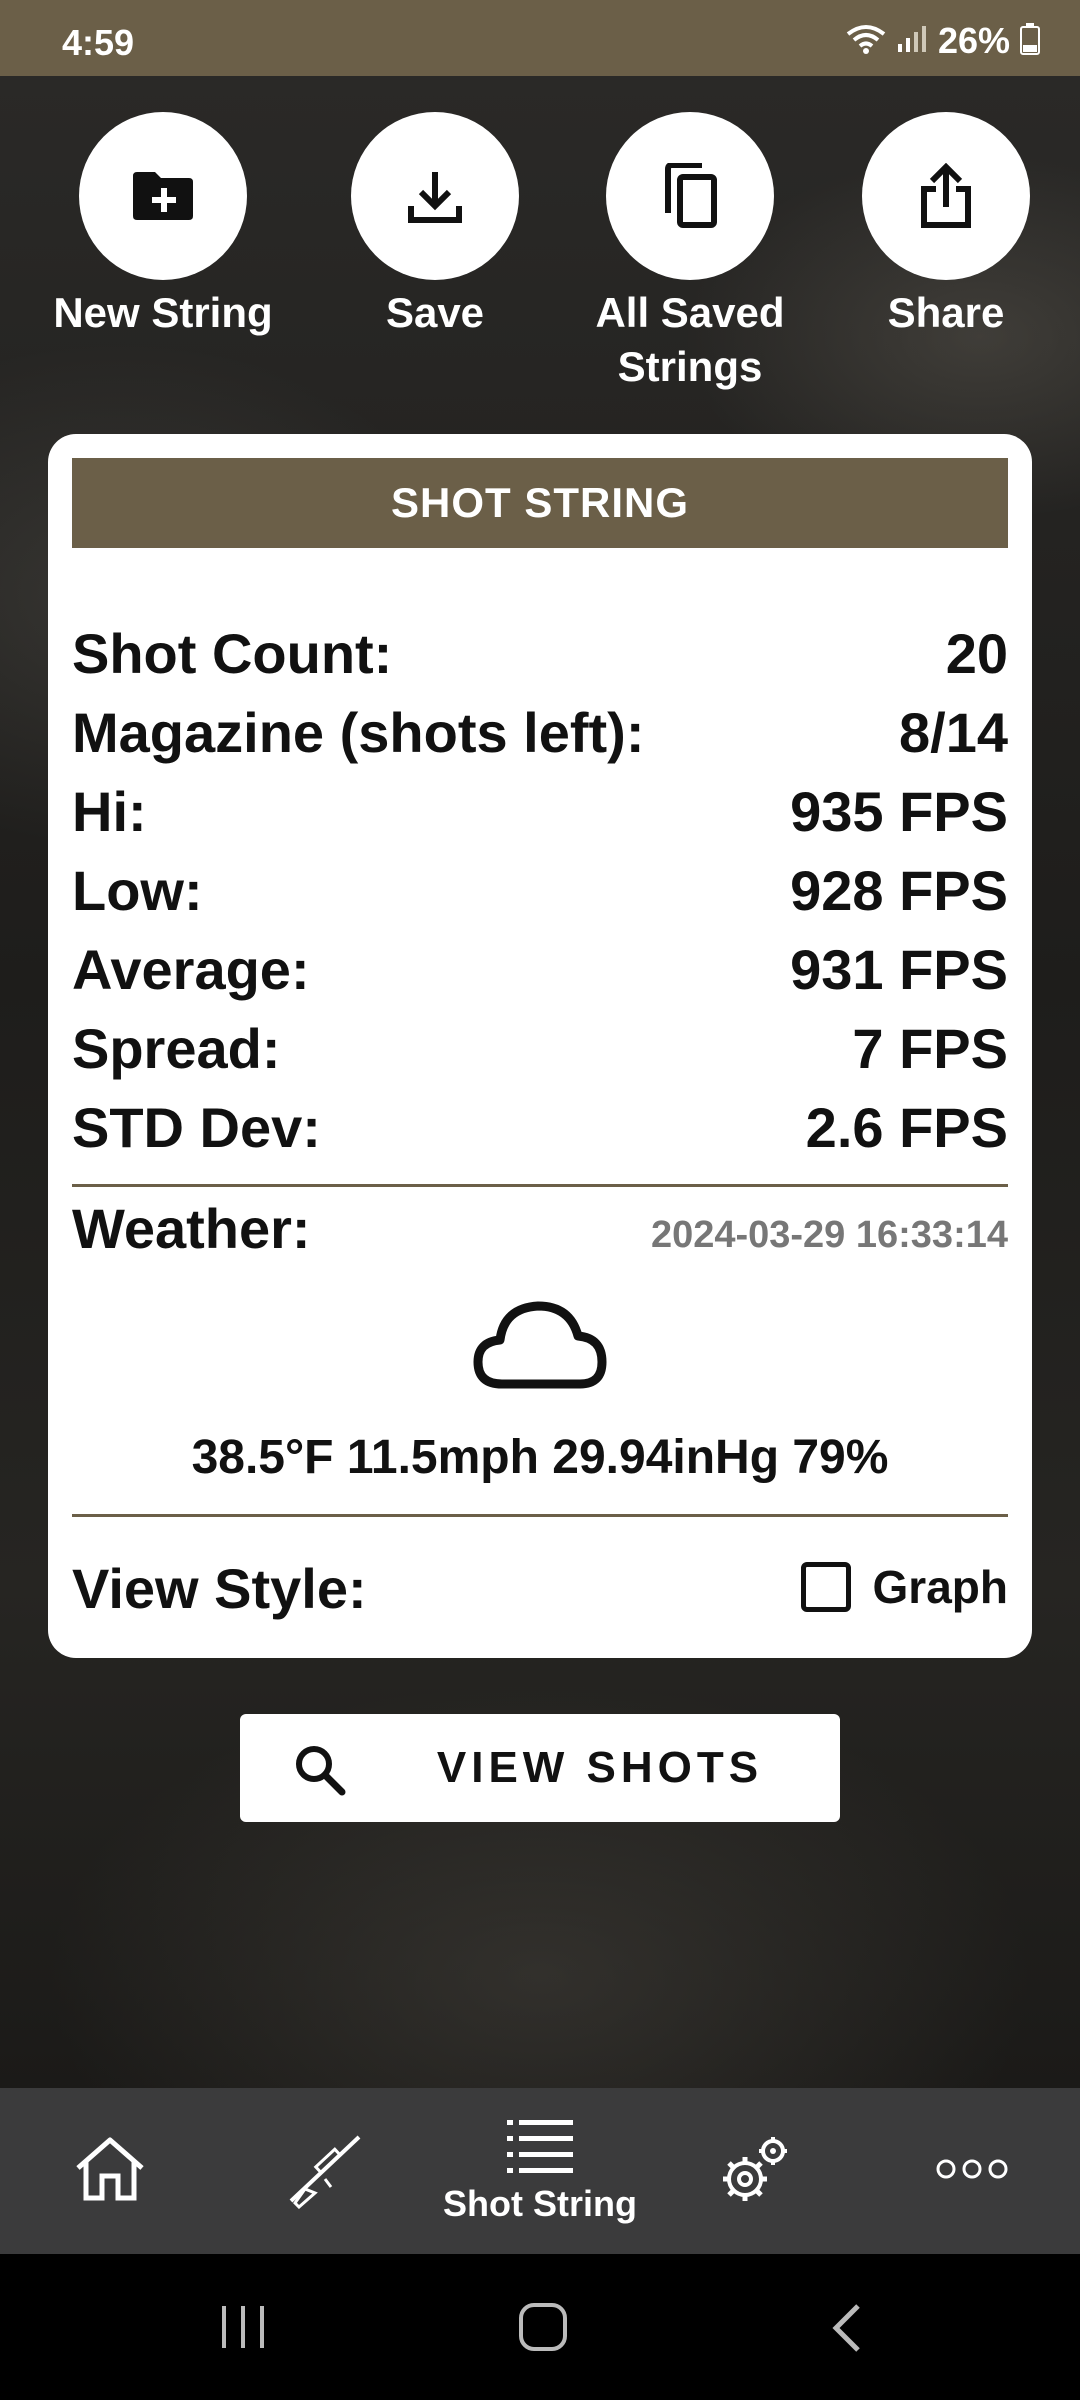  Describe the element at coordinates (540, 2203) in the screenshot. I see `nav-label-shot-string: Shot String` at that location.